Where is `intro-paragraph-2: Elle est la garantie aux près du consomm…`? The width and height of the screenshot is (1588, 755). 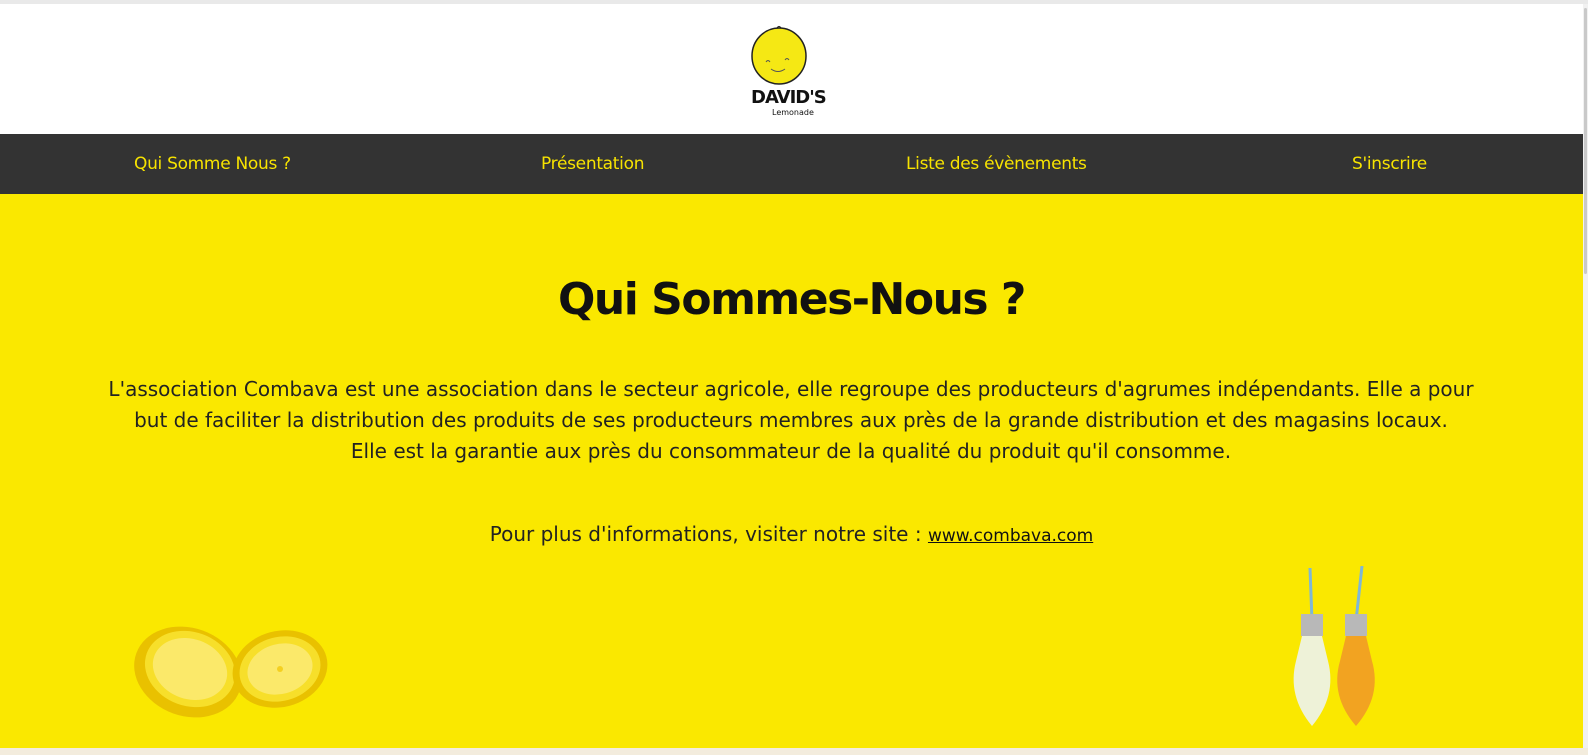 intro-paragraph-2: Elle est la garantie aux près du consomm… is located at coordinates (791, 451).